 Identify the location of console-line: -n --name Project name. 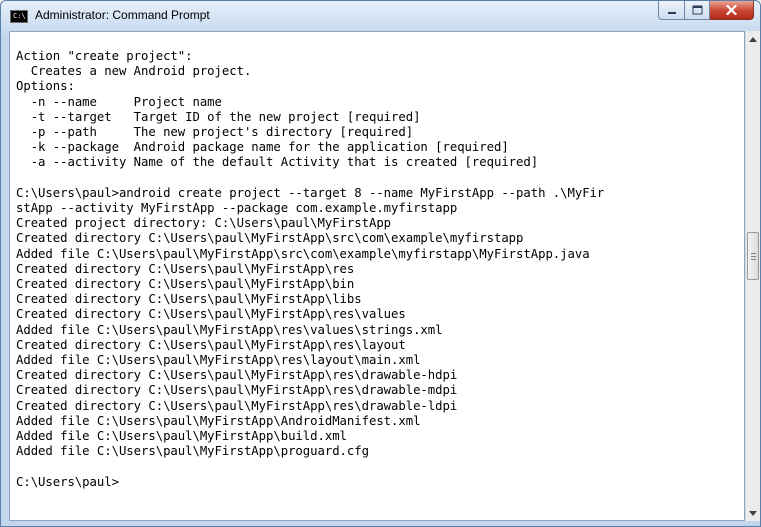
(126, 101).